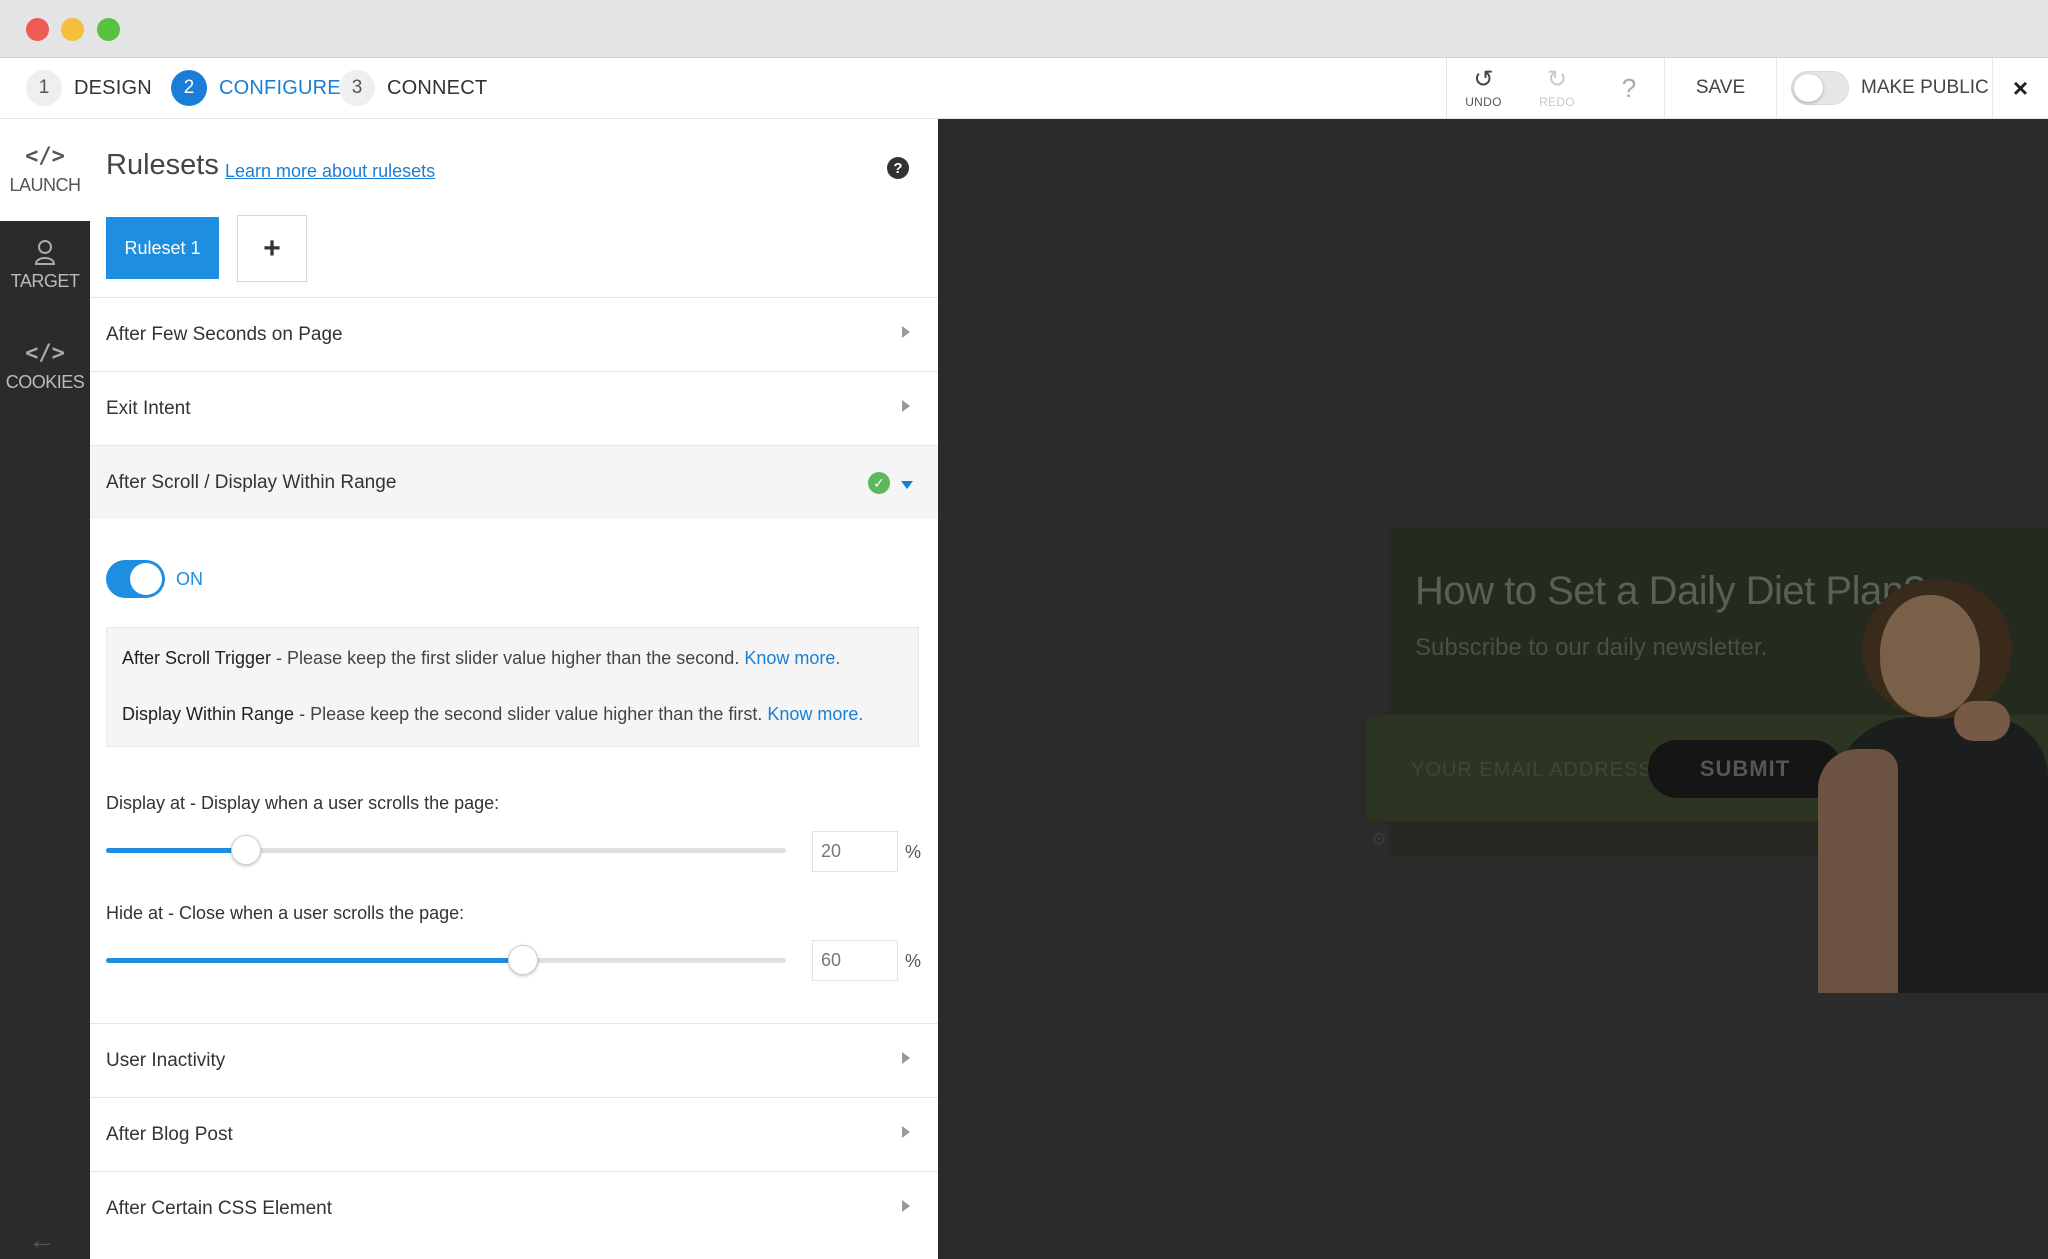  I want to click on submit-button: SUBMIT, so click(1745, 769).